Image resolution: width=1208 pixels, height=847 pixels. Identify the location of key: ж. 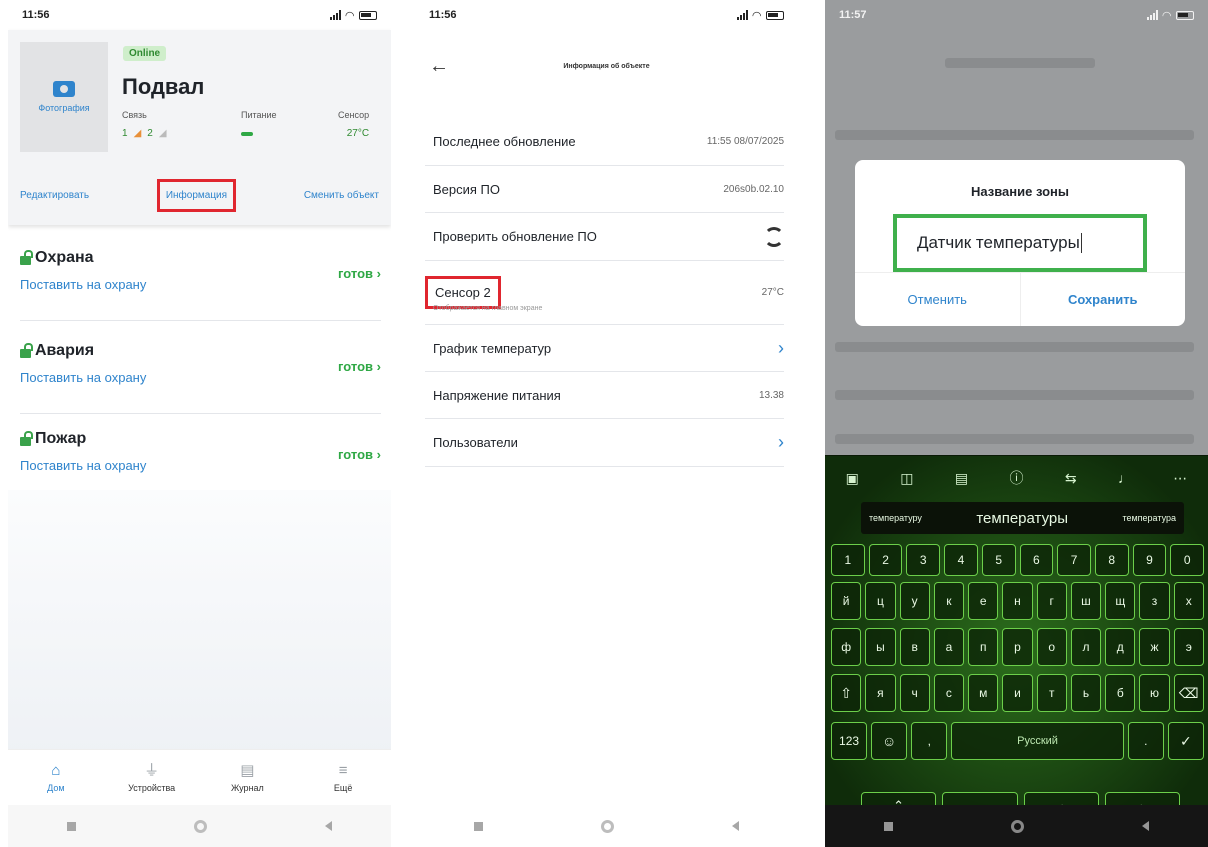
(1154, 647).